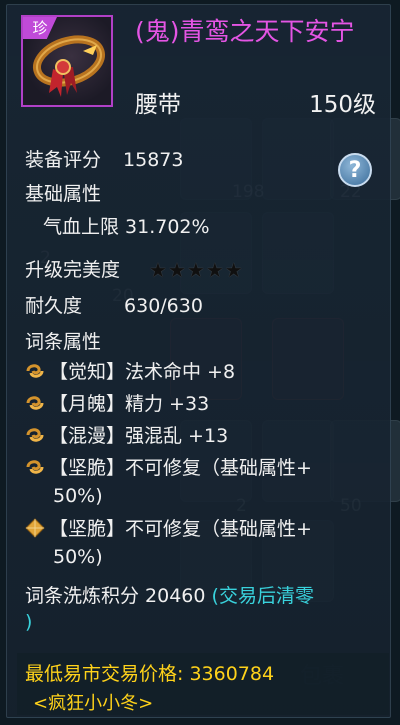 The width and height of the screenshot is (400, 725). I want to click on durability-label: 耐久度, so click(54, 306).